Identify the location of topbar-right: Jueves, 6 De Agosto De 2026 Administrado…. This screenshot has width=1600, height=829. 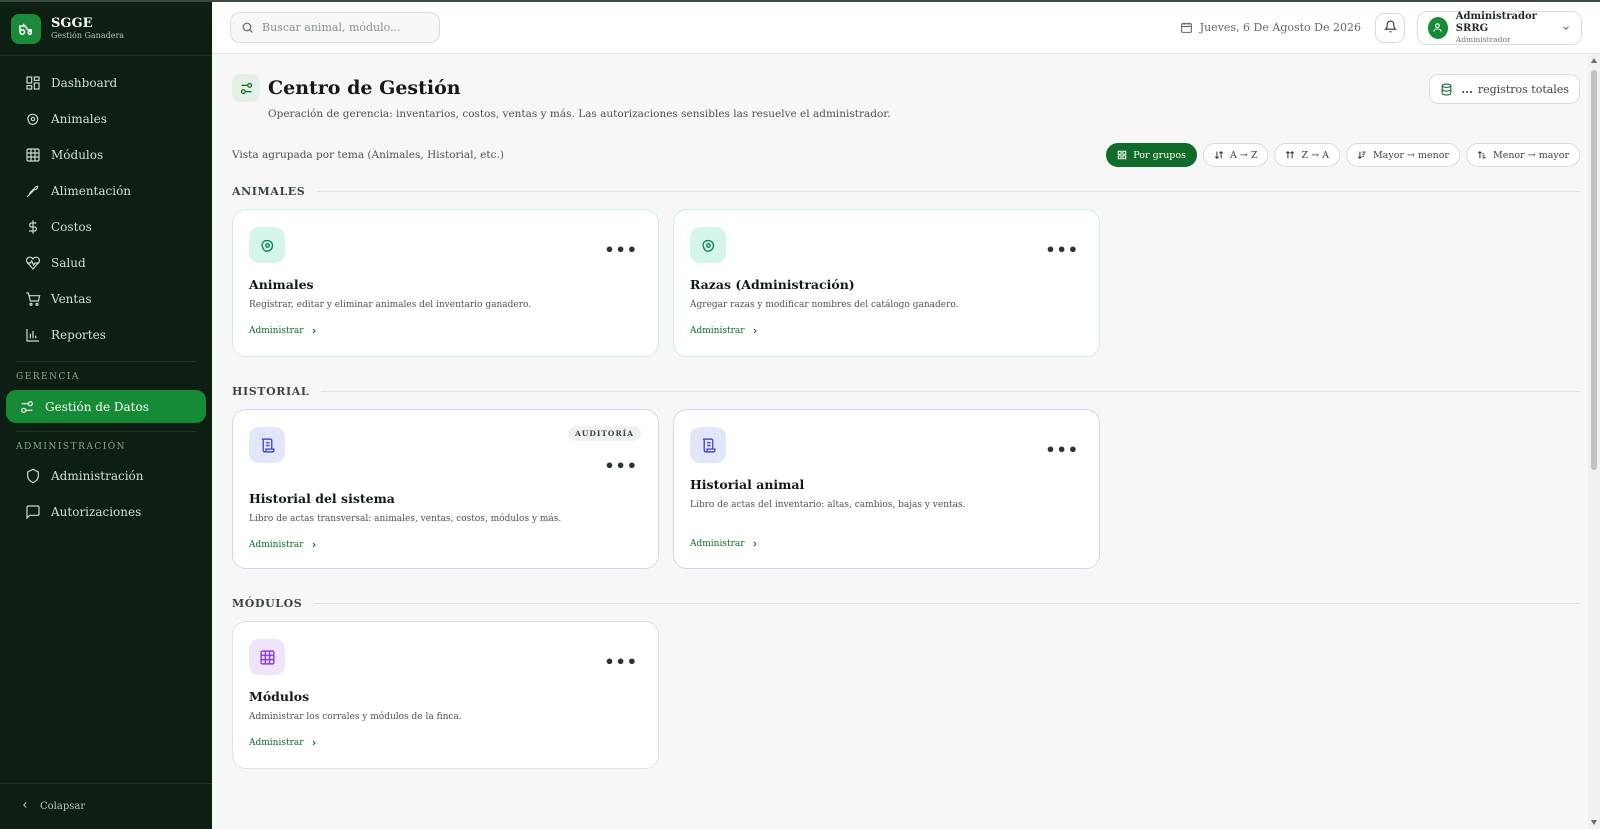
(1381, 27).